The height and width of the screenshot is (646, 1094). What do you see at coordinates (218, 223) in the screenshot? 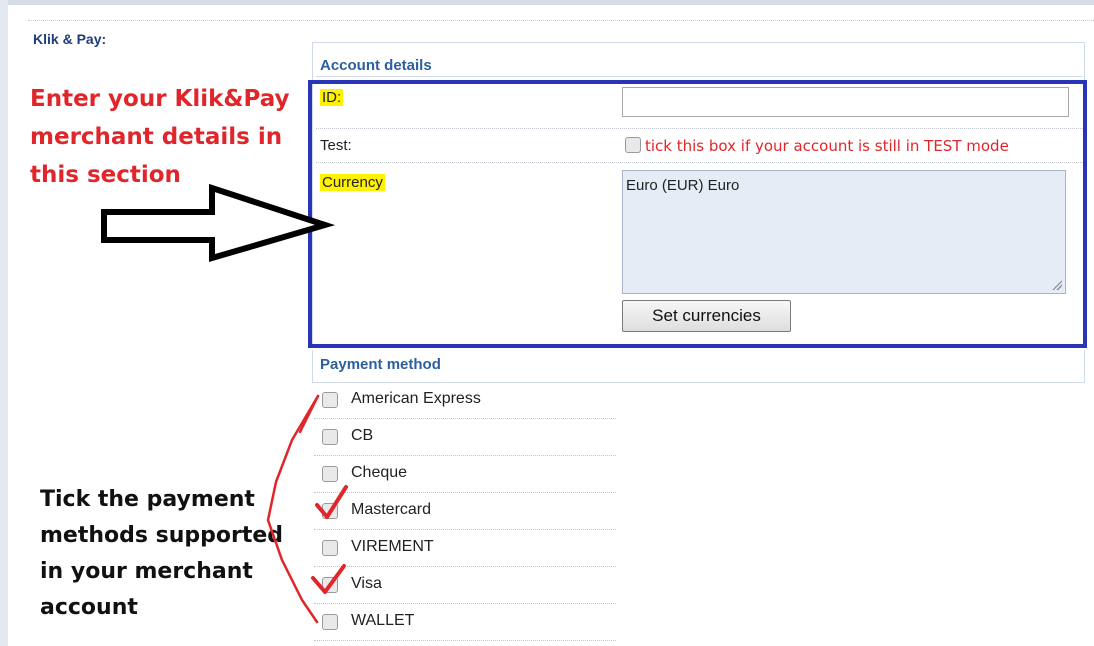
I see `arrow-icon` at bounding box center [218, 223].